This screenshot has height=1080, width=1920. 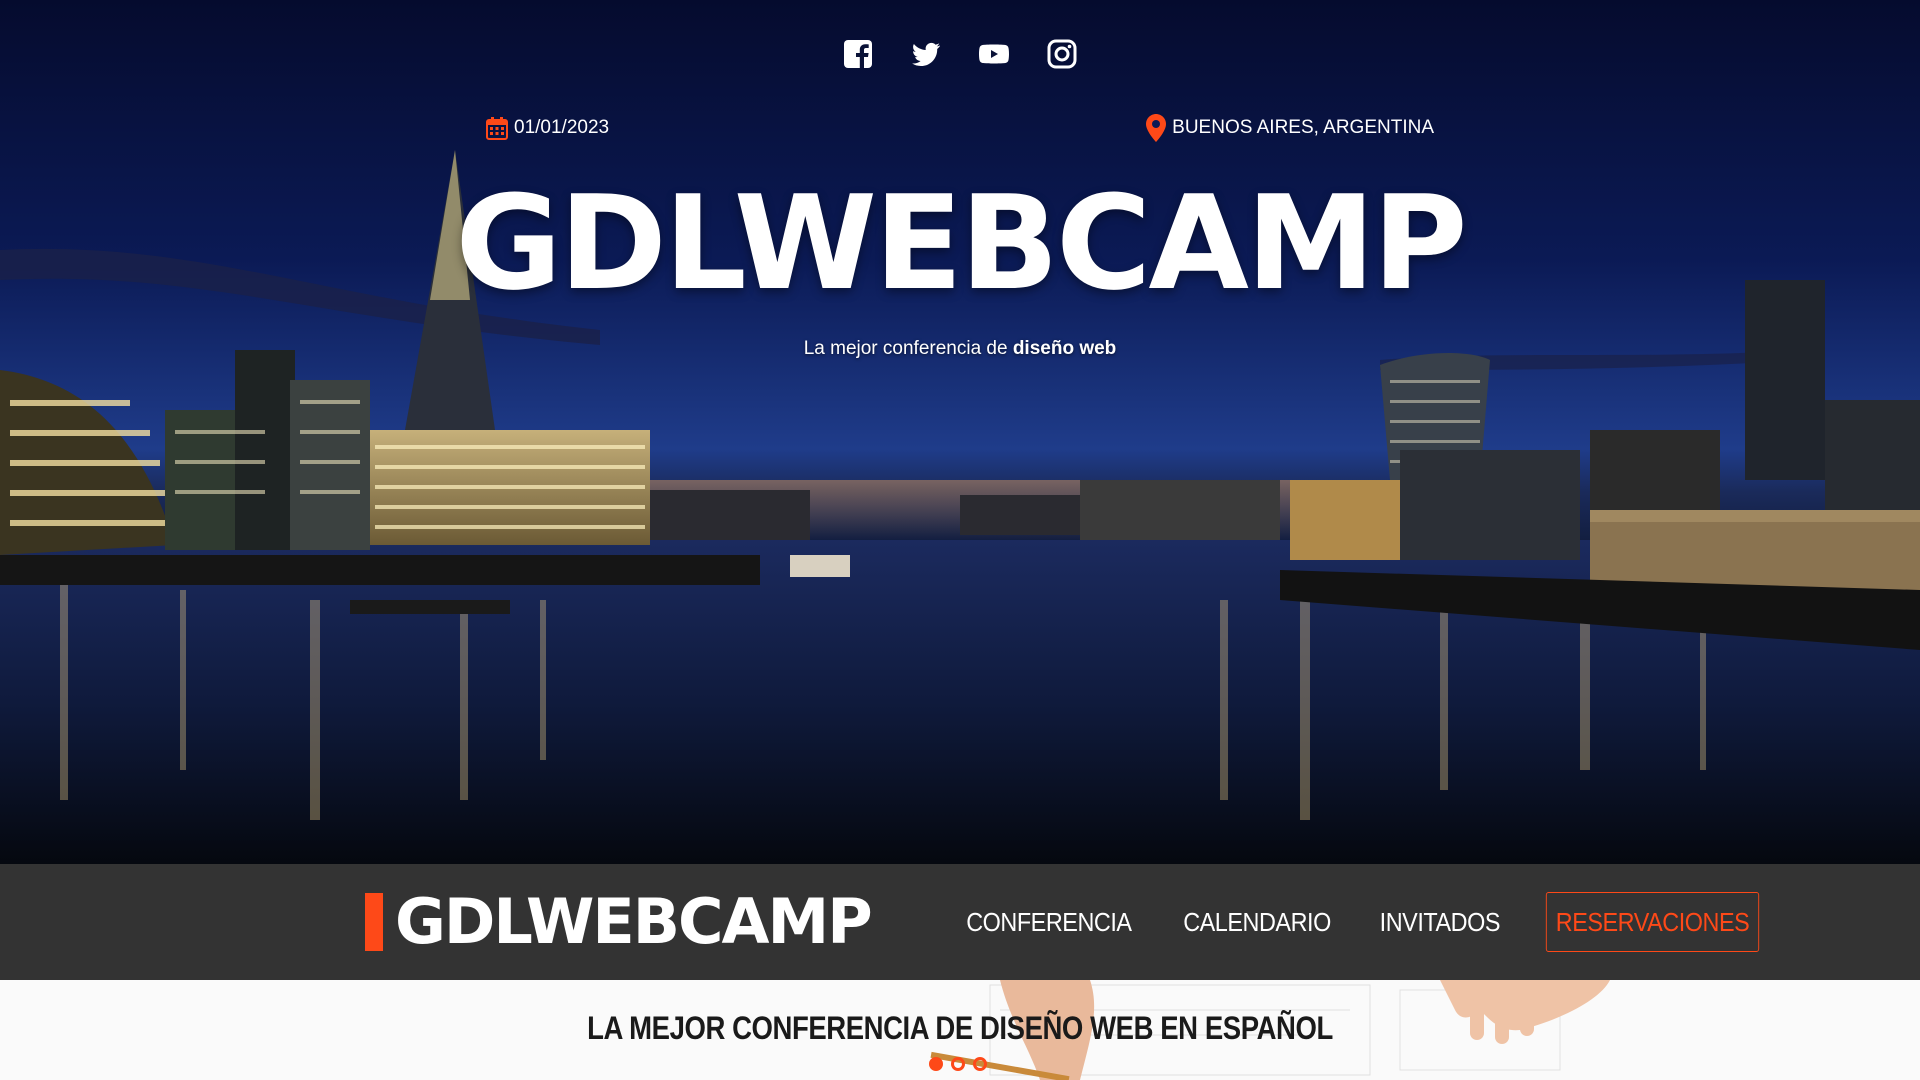 What do you see at coordinates (960, 54) in the screenshot?
I see `social-links` at bounding box center [960, 54].